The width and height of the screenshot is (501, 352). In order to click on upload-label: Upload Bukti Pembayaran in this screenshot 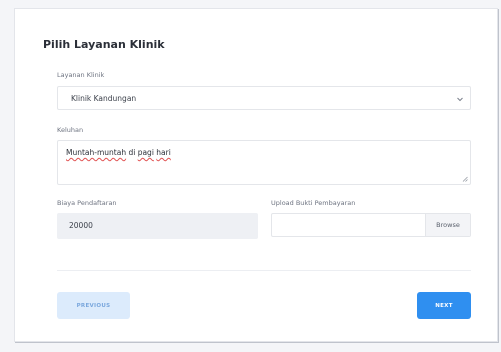, I will do `click(313, 203)`.